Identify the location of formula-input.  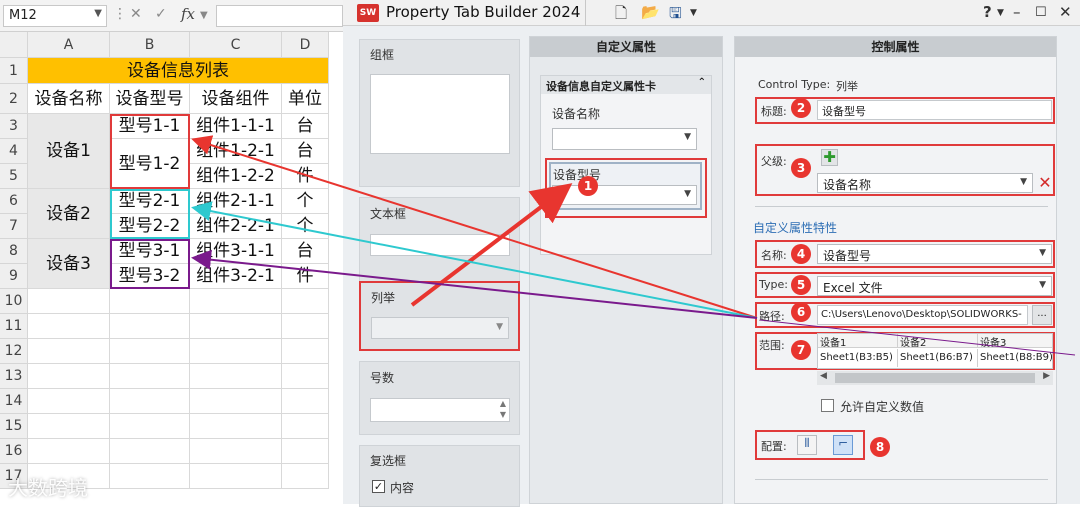
(279, 16).